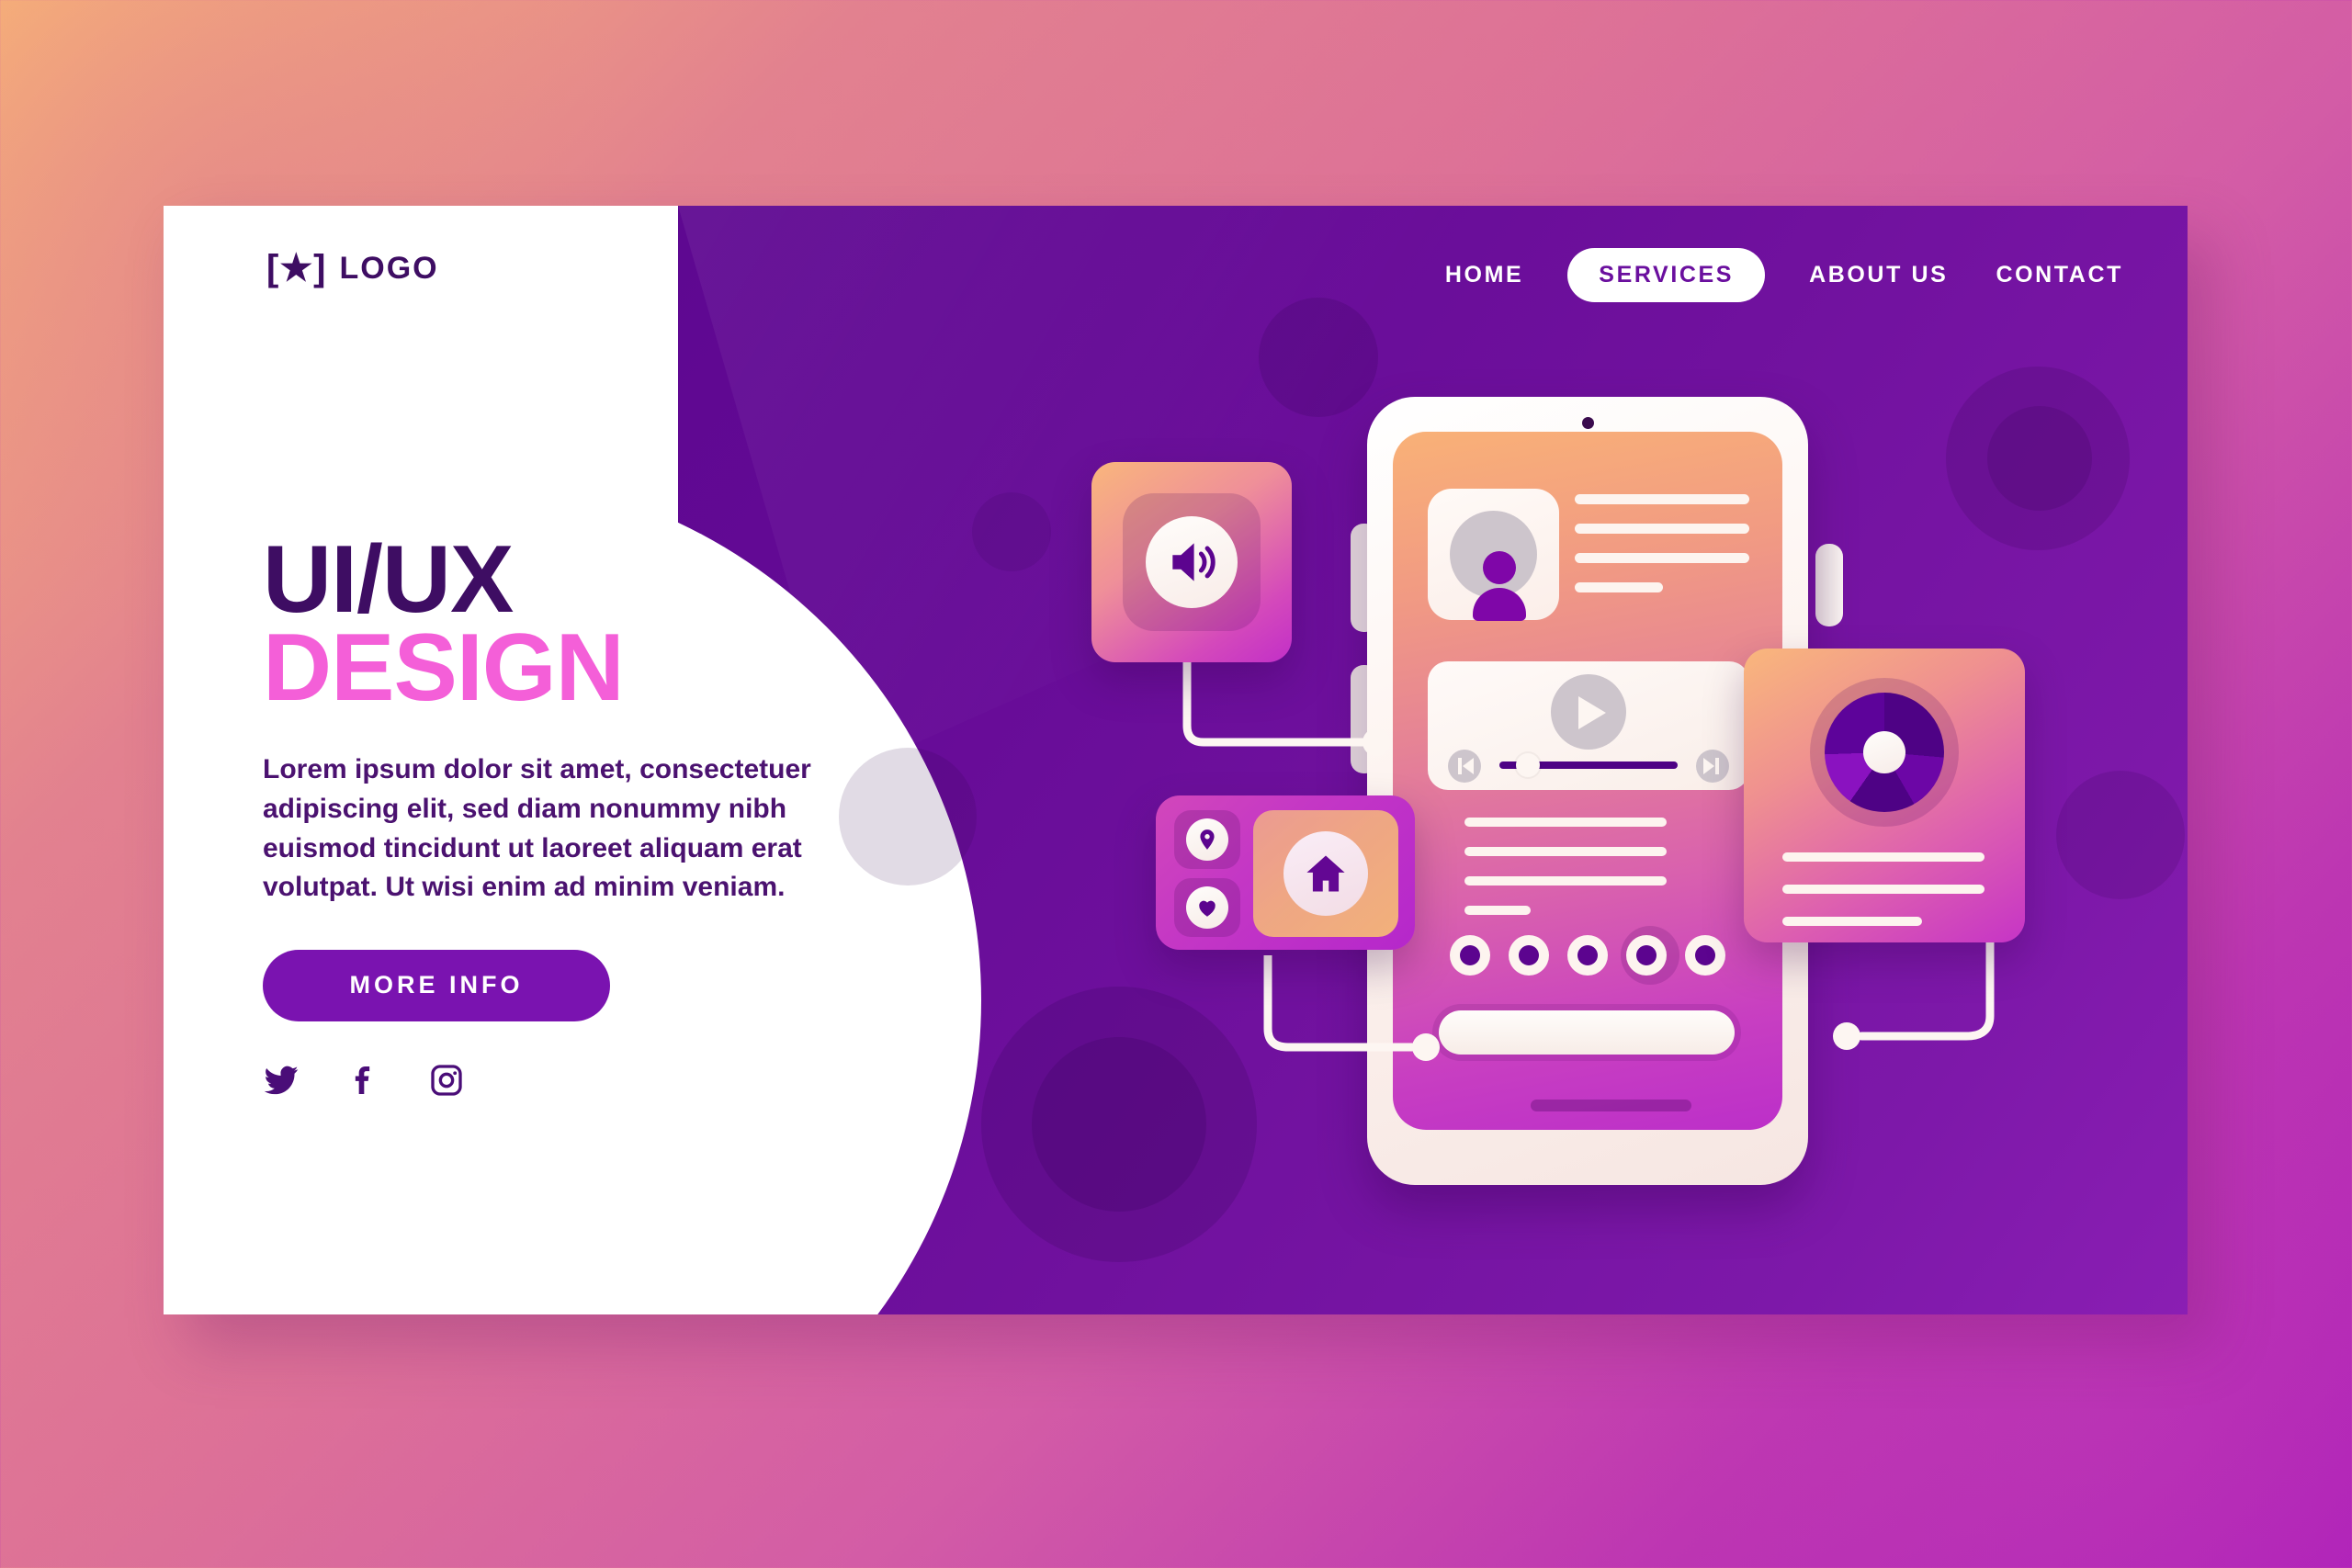 The width and height of the screenshot is (2352, 1568). I want to click on chart-card-text-lines, so click(1883, 900).